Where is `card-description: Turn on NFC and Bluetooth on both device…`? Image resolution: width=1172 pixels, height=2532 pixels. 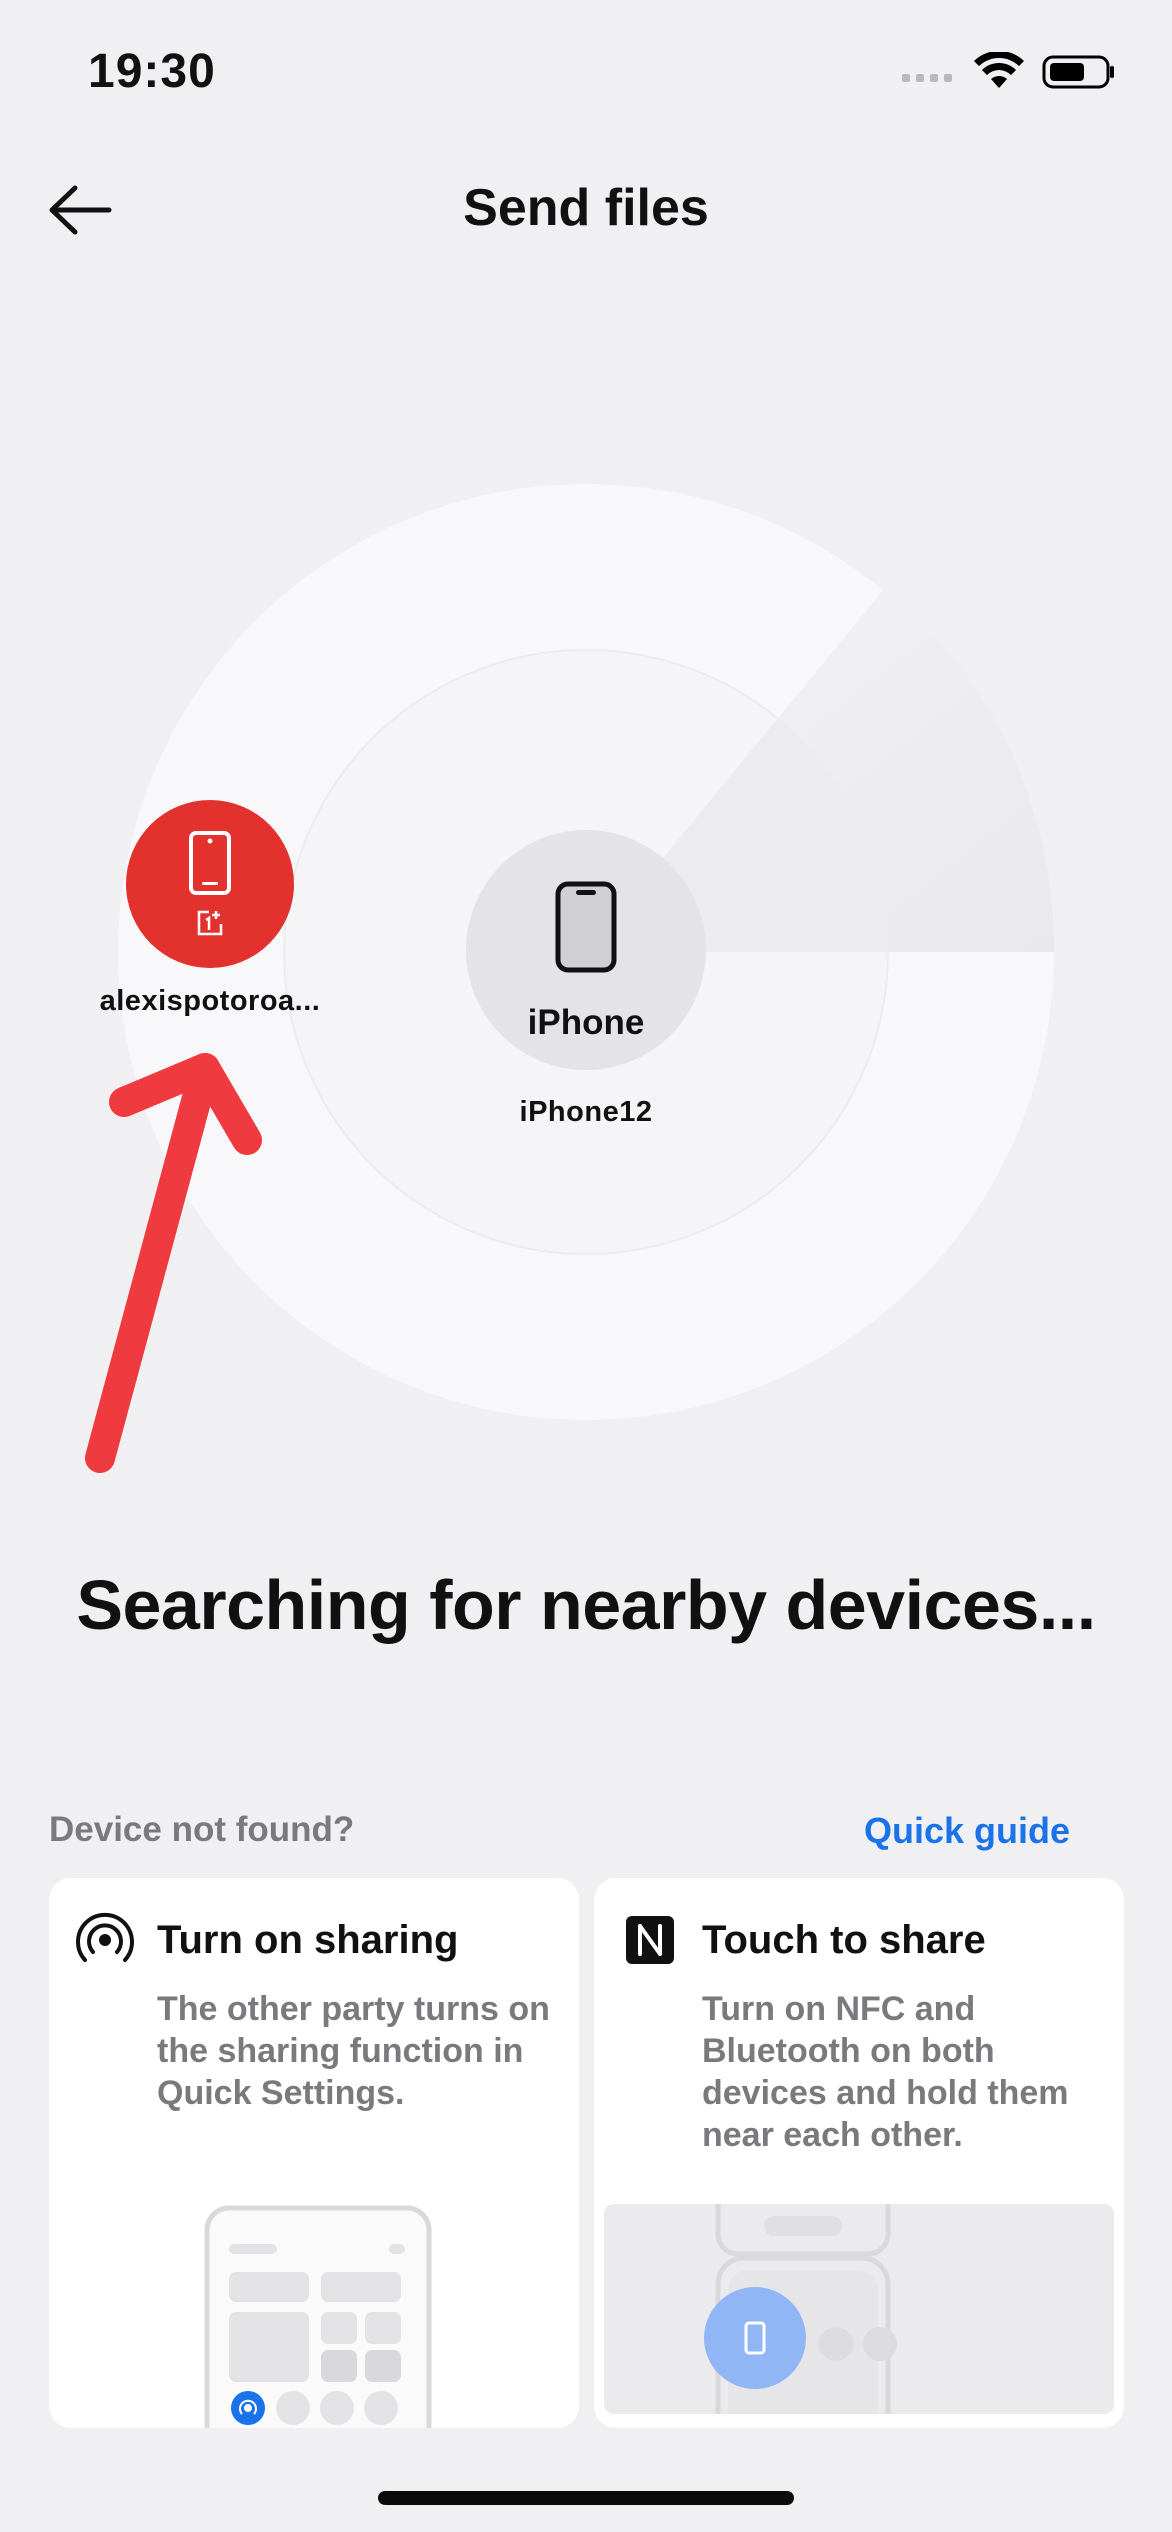
card-description: Turn on NFC and Bluetooth on both device… is located at coordinates (885, 2072).